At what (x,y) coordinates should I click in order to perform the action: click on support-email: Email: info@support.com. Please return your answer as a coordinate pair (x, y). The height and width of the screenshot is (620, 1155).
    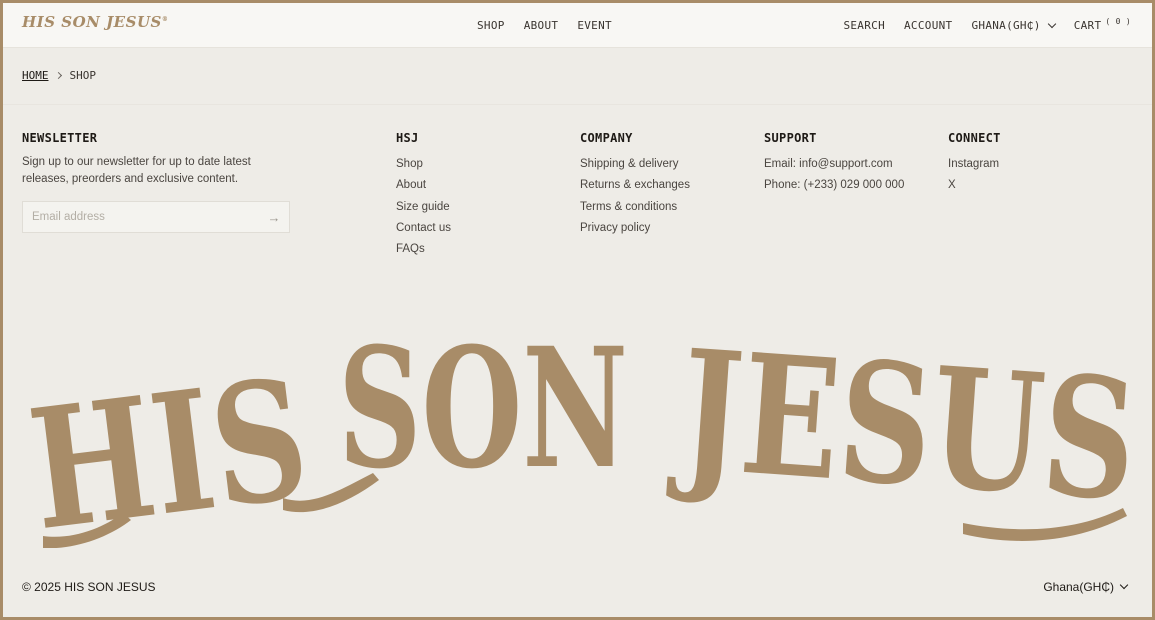
    Looking at the image, I should click on (834, 164).